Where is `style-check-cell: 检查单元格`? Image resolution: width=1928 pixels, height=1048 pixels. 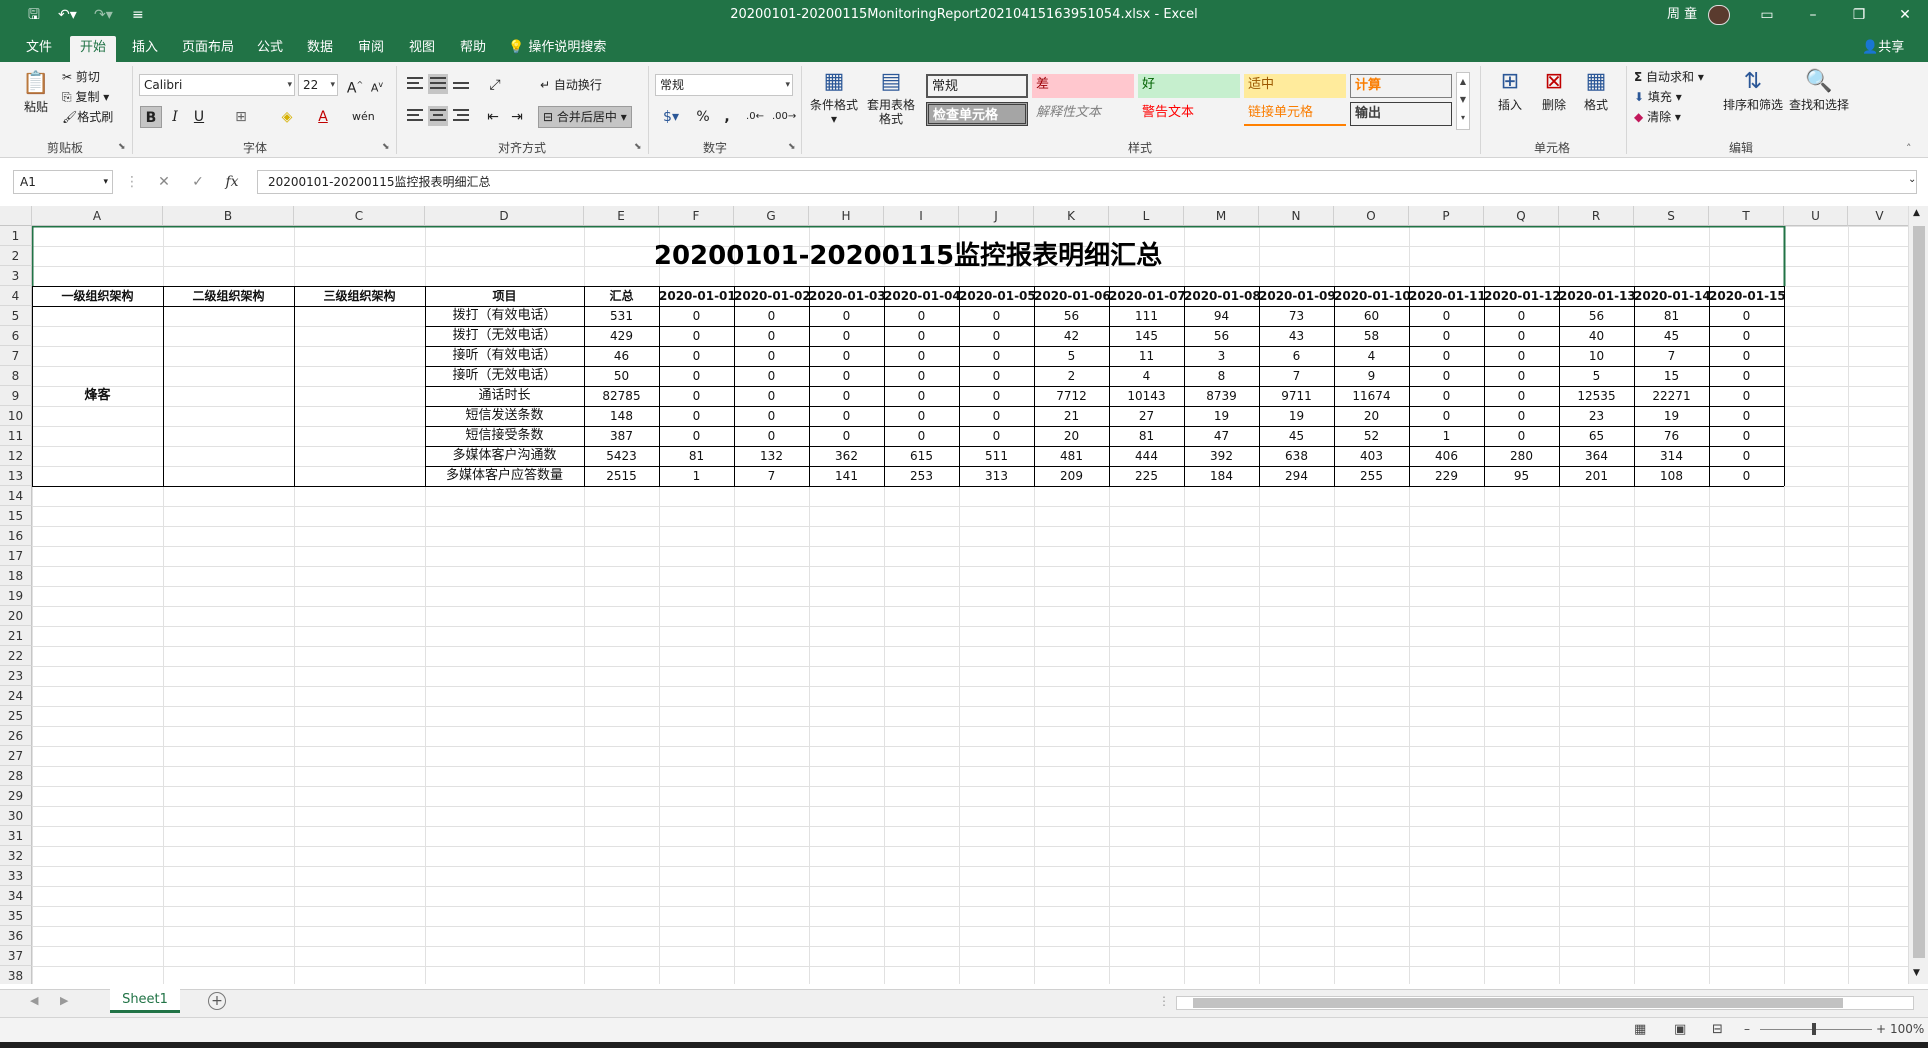
style-check-cell: 检查单元格 is located at coordinates (977, 114).